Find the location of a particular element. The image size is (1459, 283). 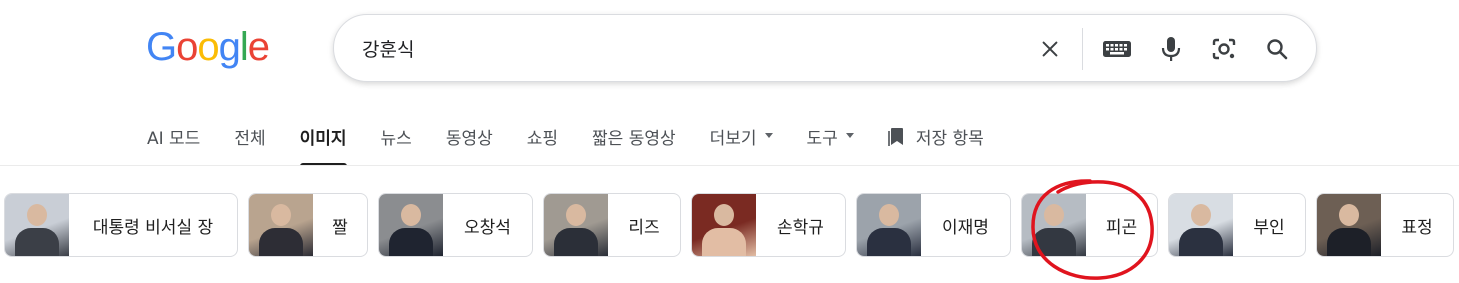

chip-7: 부인 is located at coordinates (1237, 225).